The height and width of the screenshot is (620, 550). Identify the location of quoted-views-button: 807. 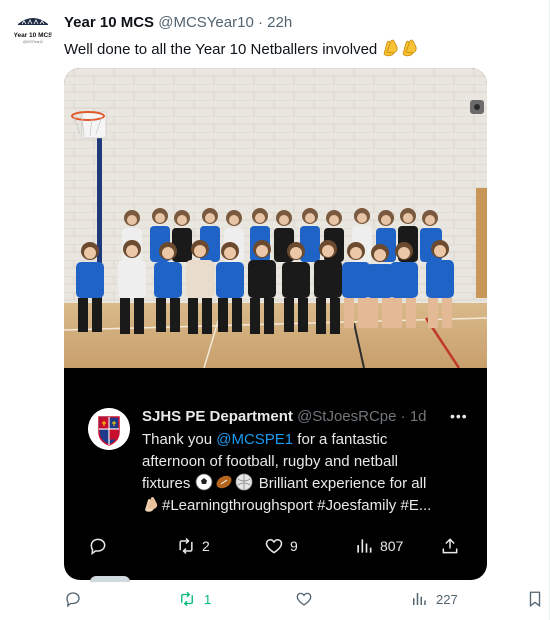
(378, 546).